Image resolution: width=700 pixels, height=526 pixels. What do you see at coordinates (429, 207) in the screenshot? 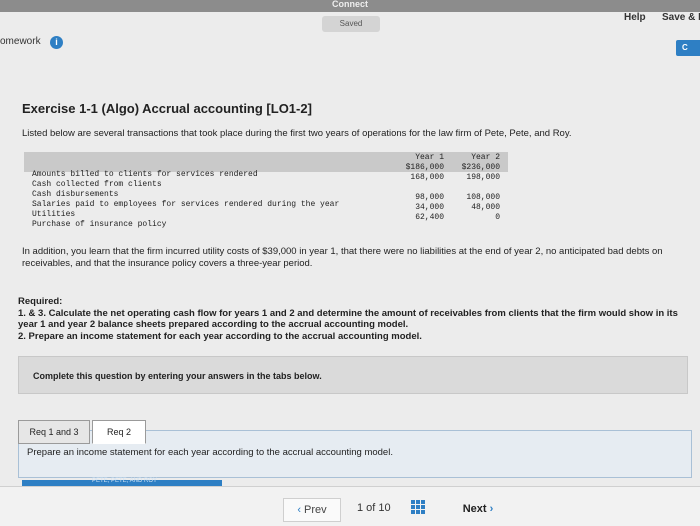
I see `row5-year1: 34,000` at bounding box center [429, 207].